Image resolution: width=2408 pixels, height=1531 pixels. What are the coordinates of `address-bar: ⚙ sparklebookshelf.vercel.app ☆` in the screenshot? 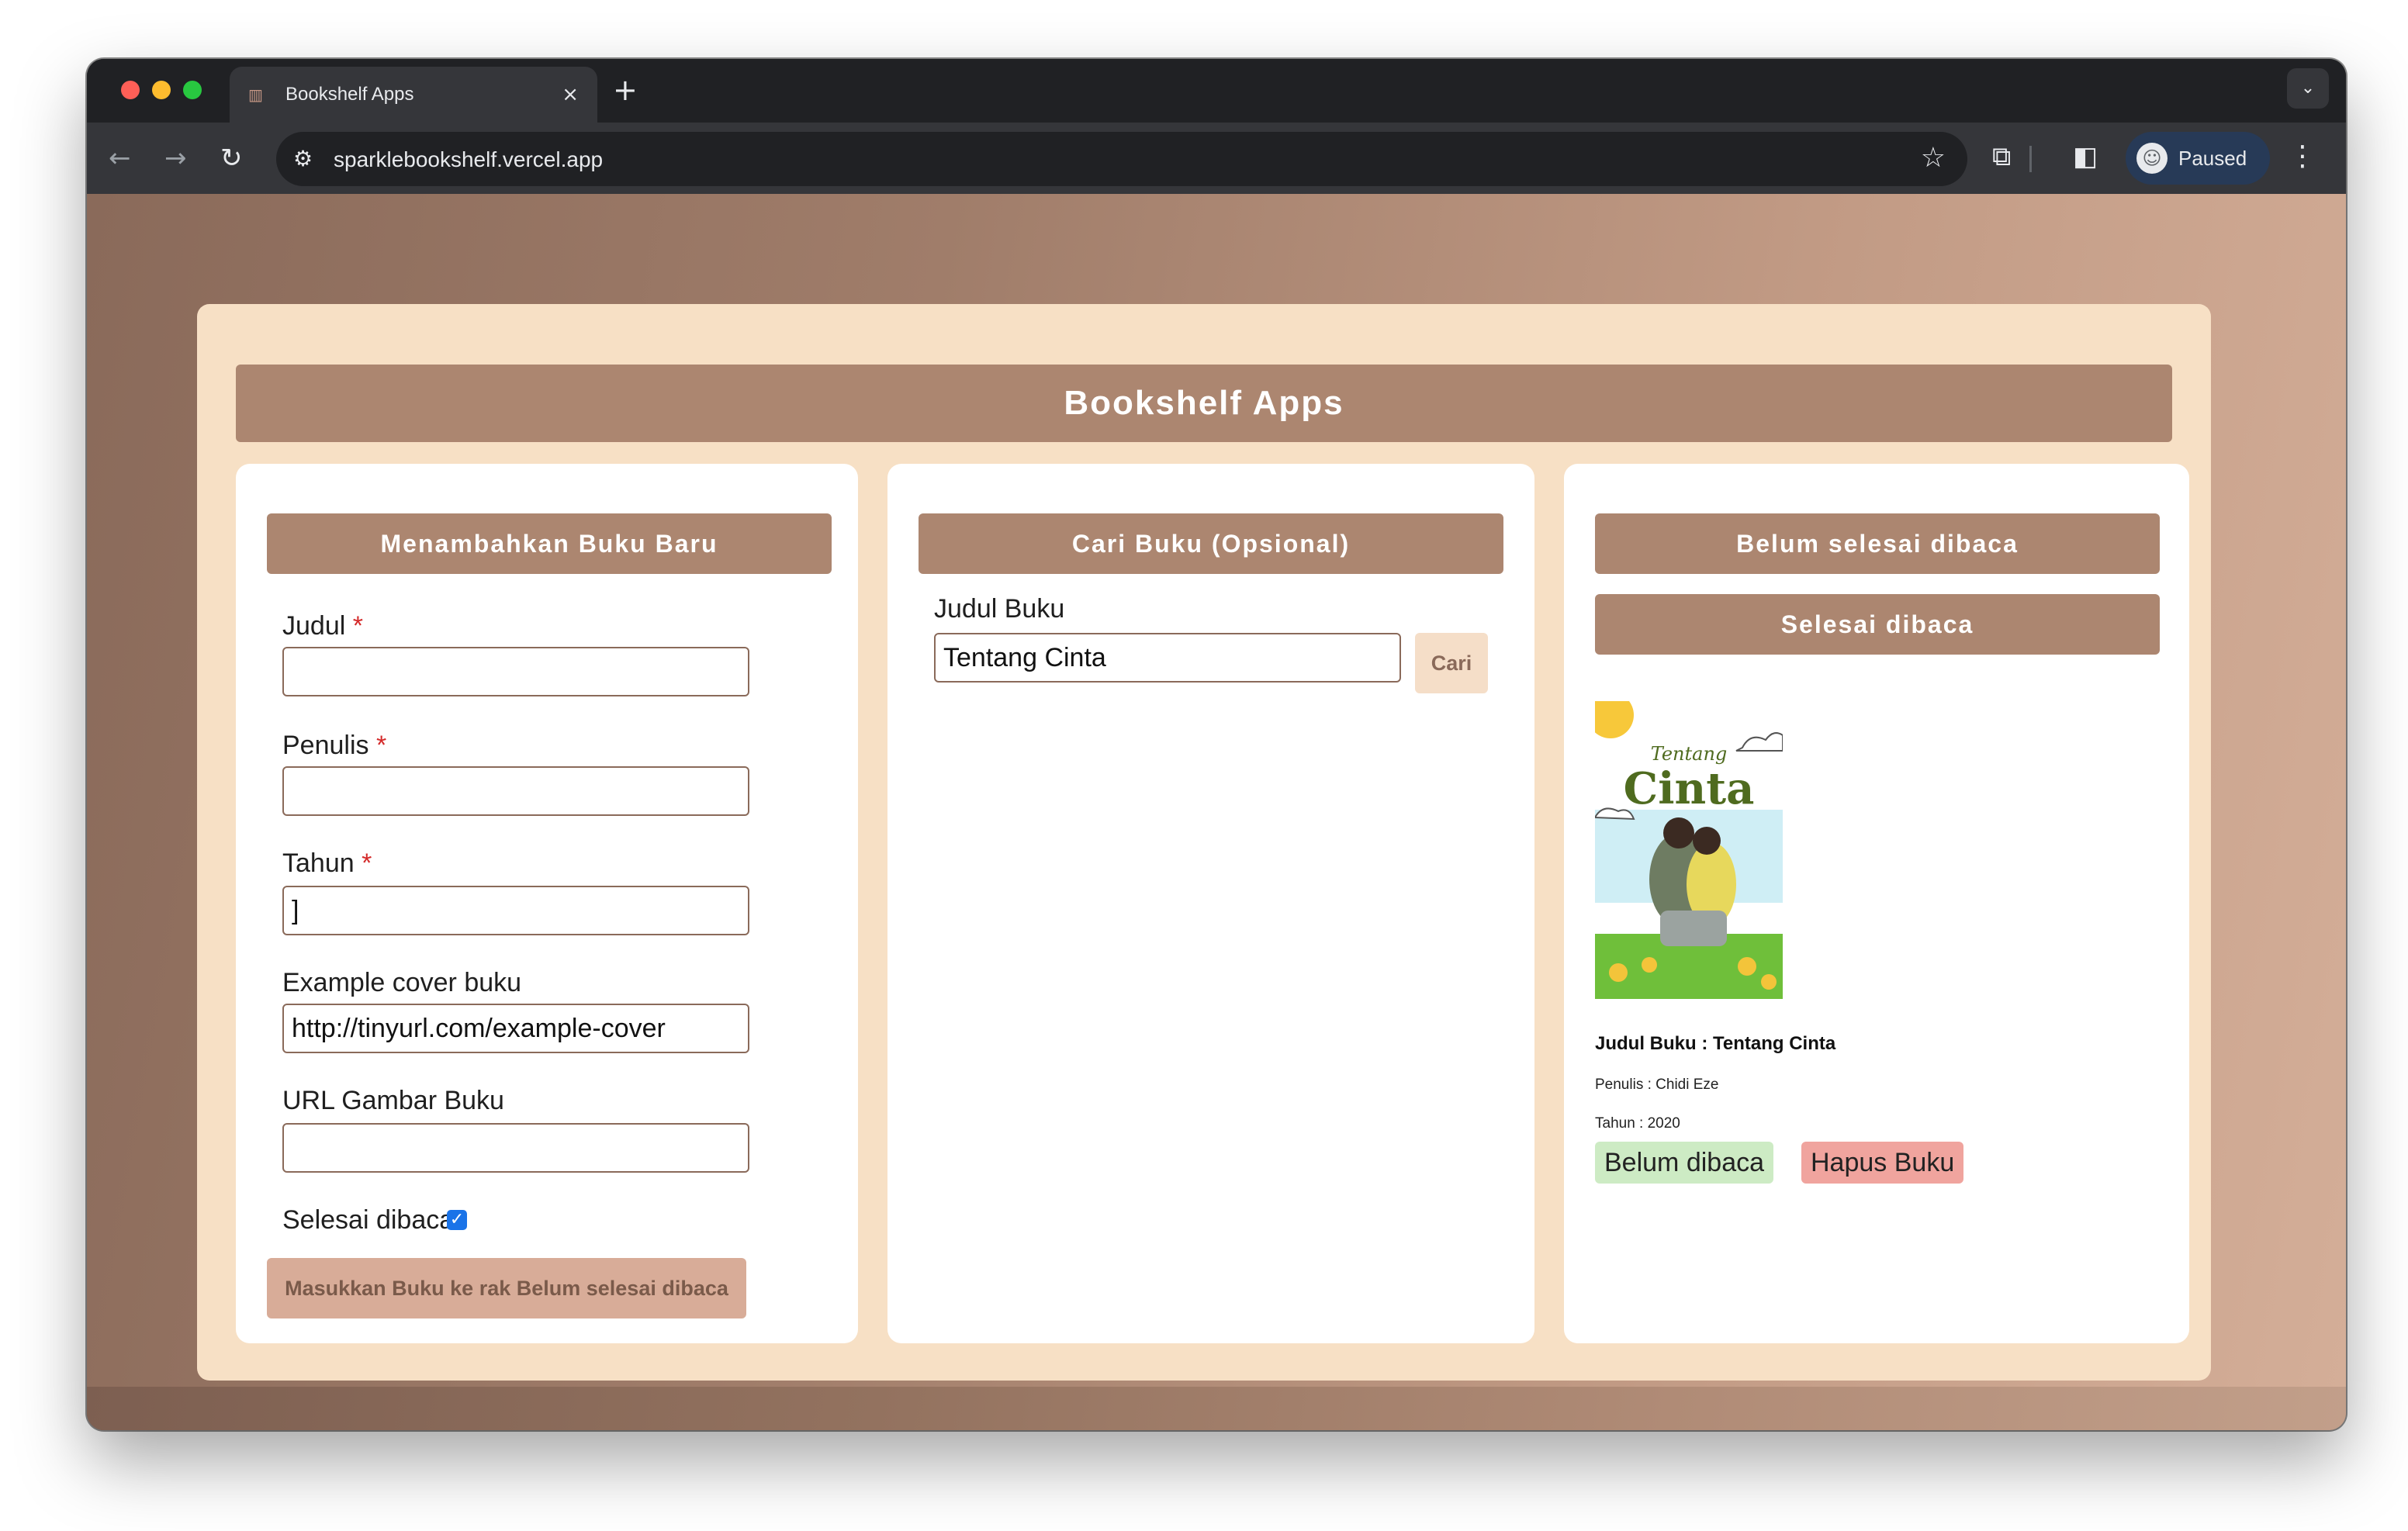 It's located at (1121, 159).